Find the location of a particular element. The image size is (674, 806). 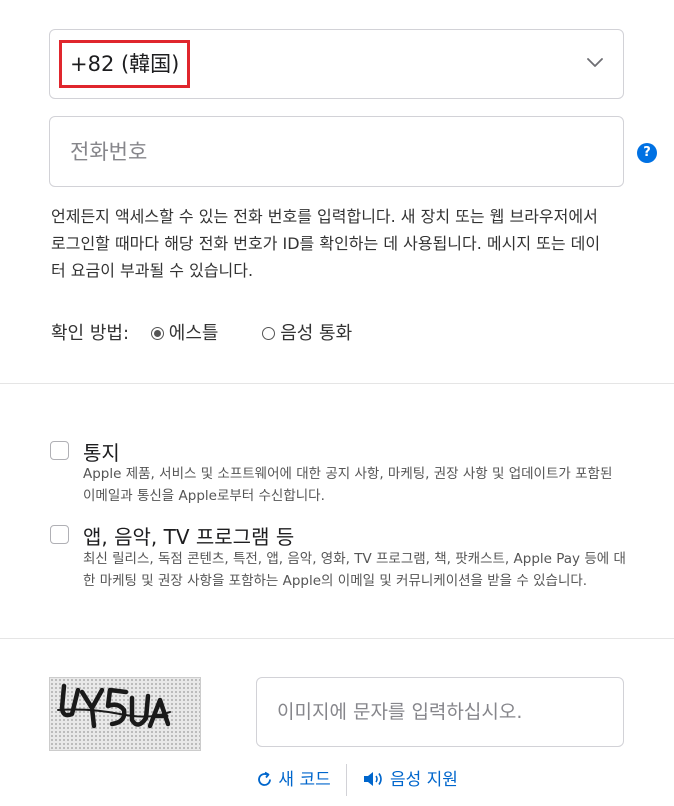

country-code-select: +82 (韓国) is located at coordinates (336, 64).